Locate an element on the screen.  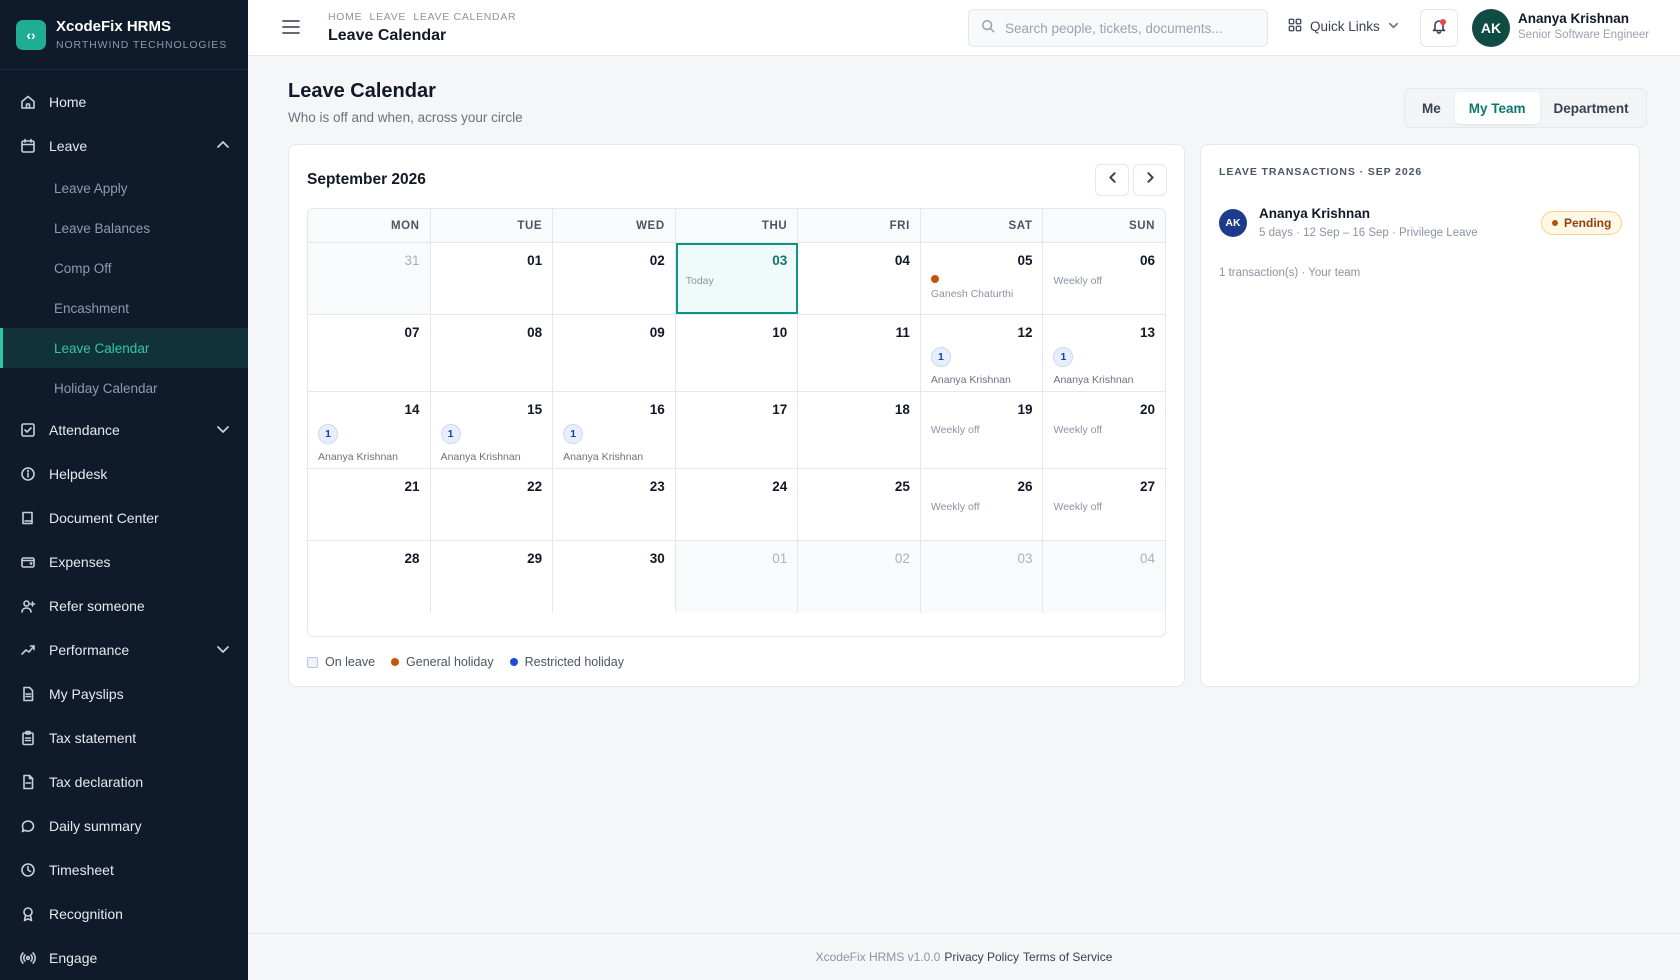
calendar-day: 17 is located at coordinates (737, 430).